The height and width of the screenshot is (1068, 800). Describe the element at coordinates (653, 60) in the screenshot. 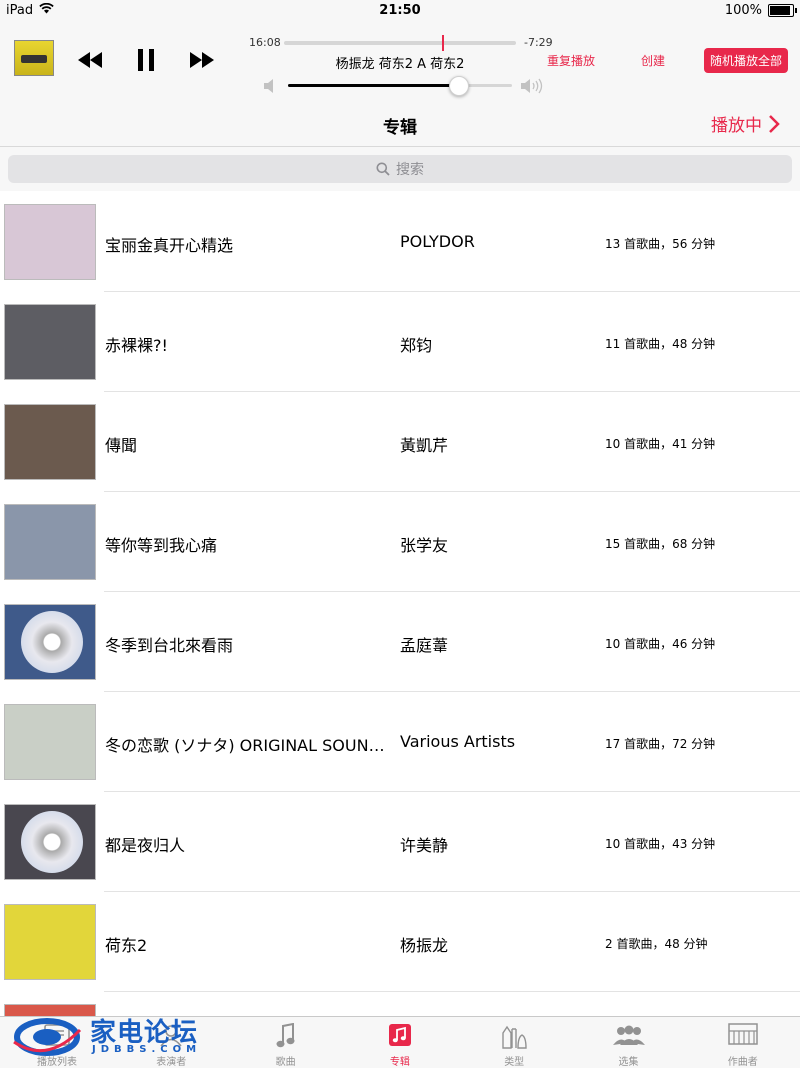

I see `create-button: 创建` at that location.